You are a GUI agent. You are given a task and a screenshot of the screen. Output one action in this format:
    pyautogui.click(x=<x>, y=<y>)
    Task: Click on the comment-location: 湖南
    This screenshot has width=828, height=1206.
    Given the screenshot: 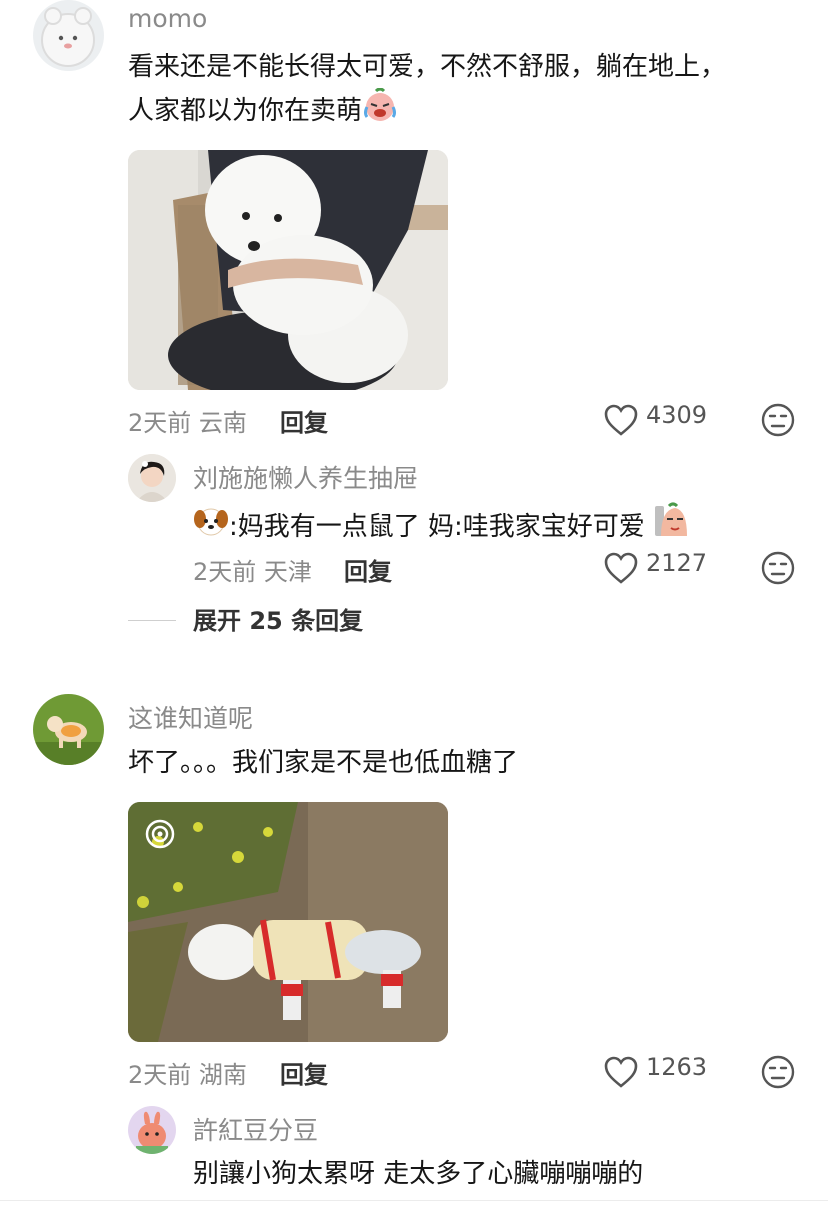 What is the action you would take?
    pyautogui.click(x=222, y=1075)
    